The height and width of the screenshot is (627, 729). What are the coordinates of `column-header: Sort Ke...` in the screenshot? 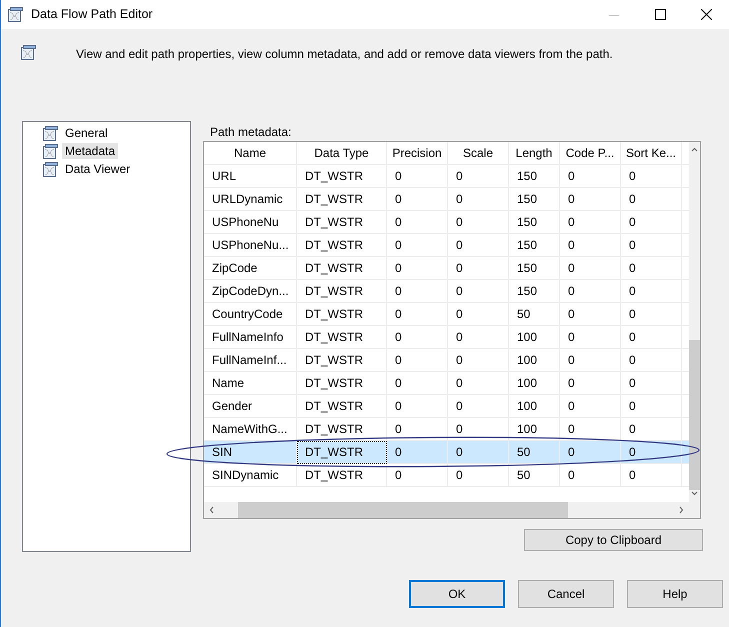 It's located at (651, 153).